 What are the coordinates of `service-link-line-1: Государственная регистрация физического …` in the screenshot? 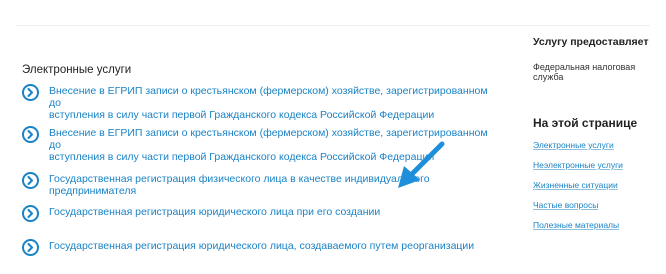 It's located at (239, 185).